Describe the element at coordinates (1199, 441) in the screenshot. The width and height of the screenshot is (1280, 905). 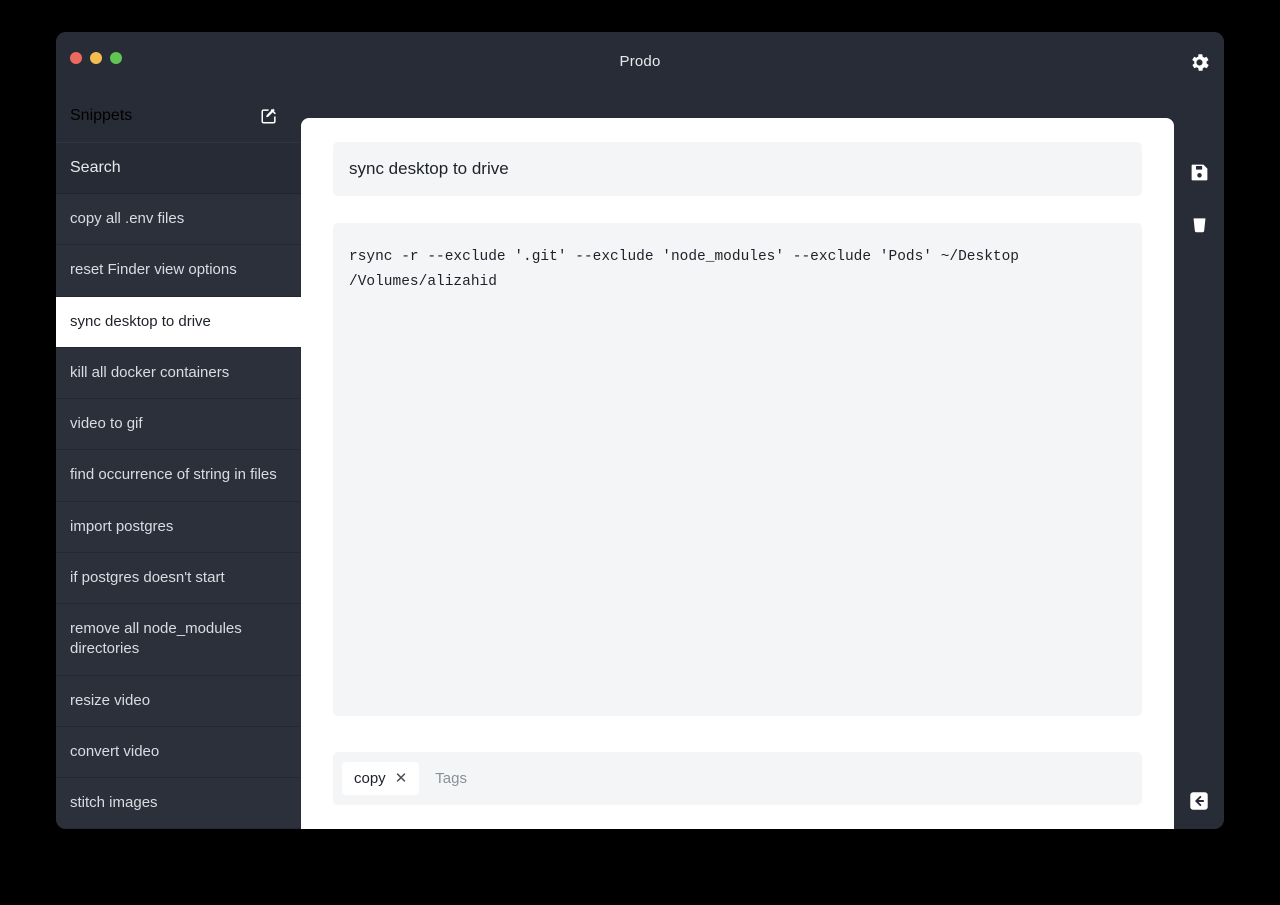
I see `right-toolbar` at that location.